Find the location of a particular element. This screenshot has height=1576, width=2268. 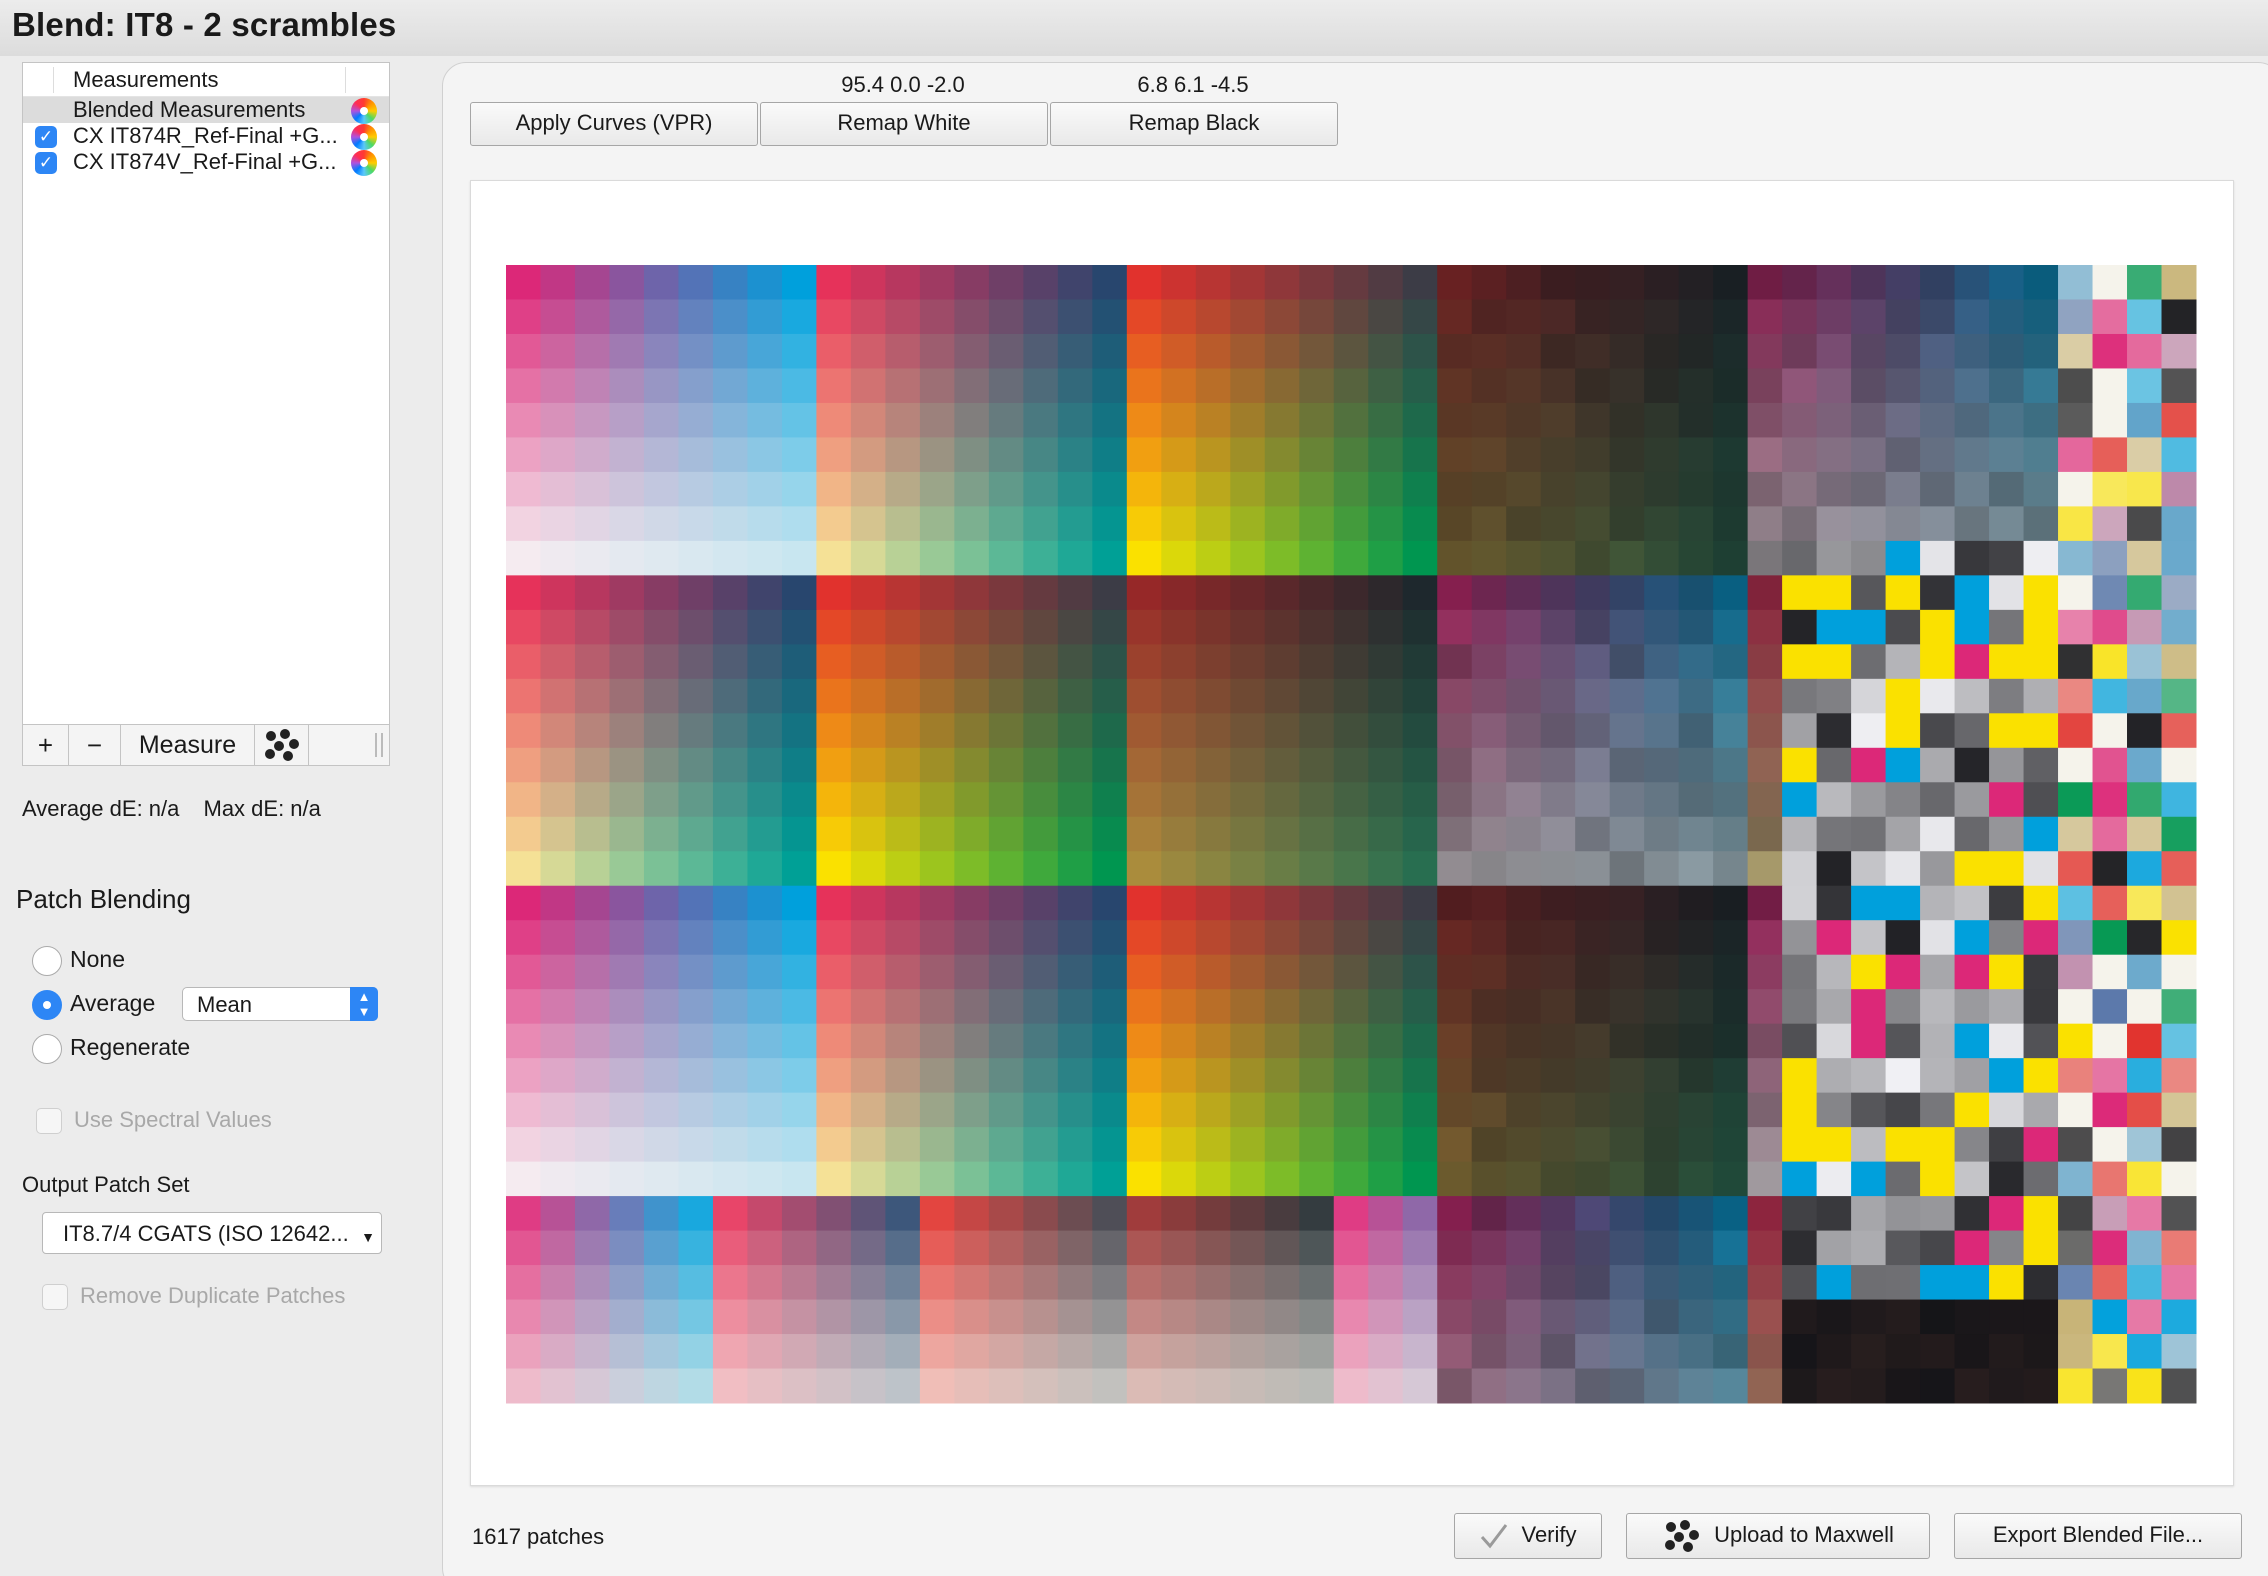

apply-curves-button: Apply Curves (VPR) is located at coordinates (614, 124).